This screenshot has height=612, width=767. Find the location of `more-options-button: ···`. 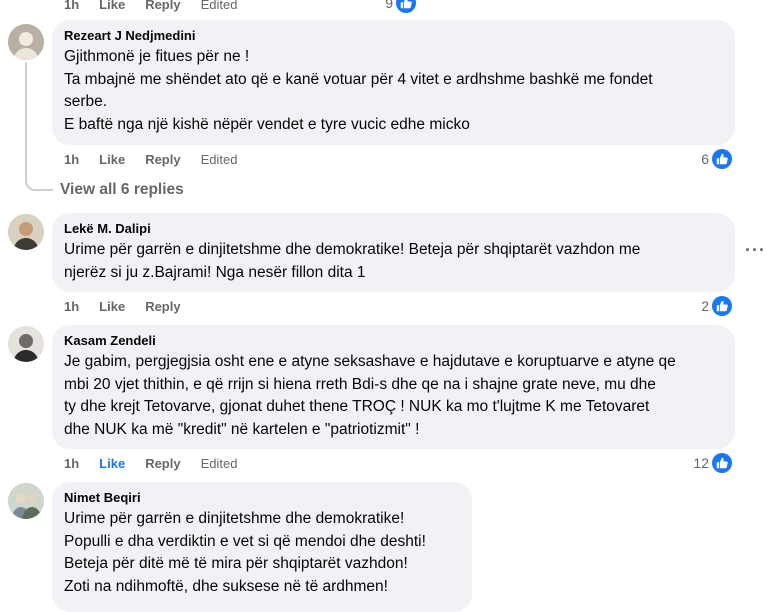

more-options-button: ··· is located at coordinates (755, 250).